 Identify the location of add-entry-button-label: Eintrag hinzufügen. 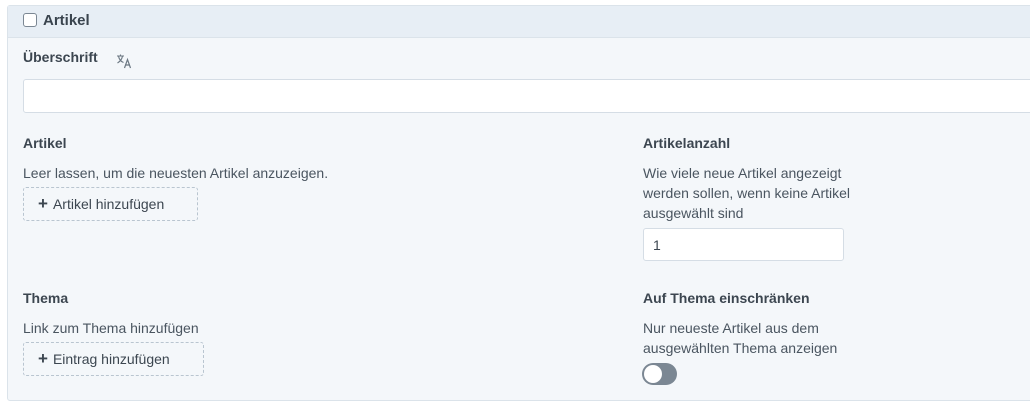
(111, 359).